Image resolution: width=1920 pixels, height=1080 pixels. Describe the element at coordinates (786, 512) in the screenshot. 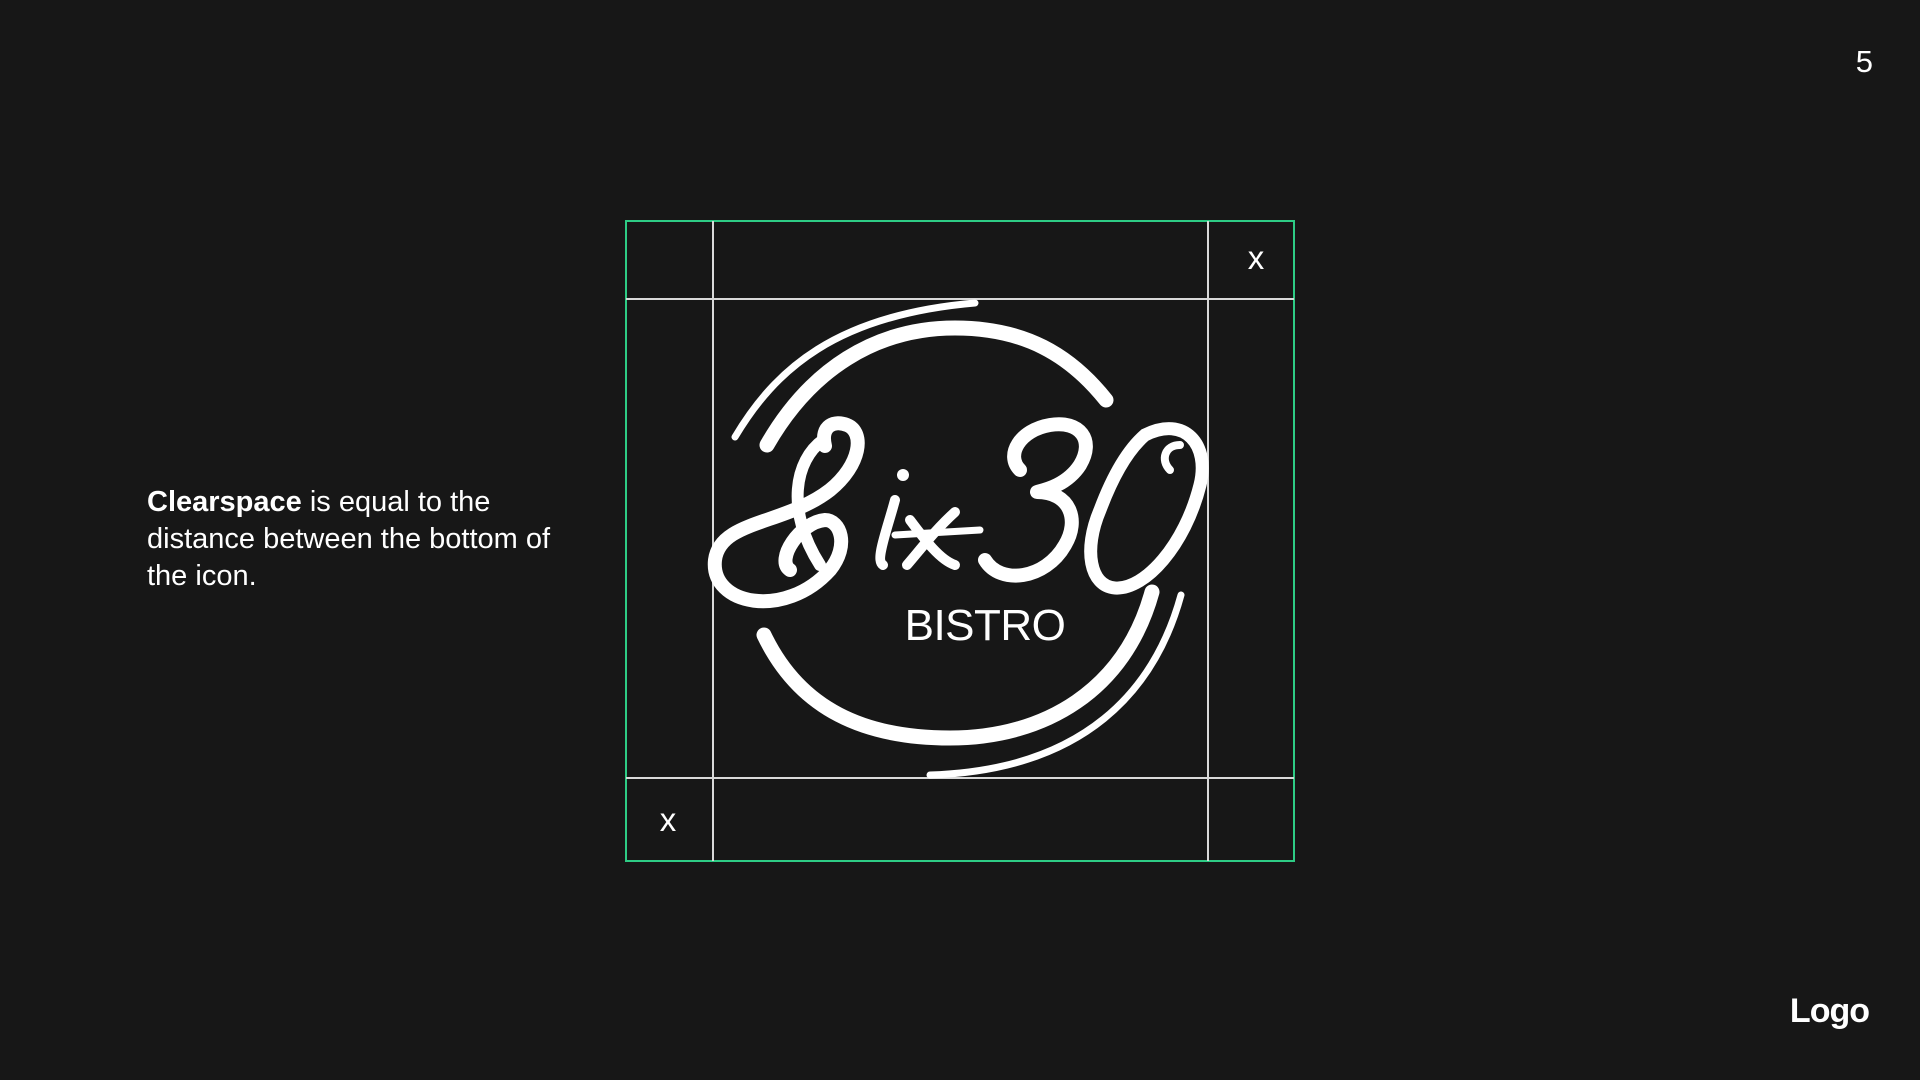

I see `logo-letter-s` at that location.